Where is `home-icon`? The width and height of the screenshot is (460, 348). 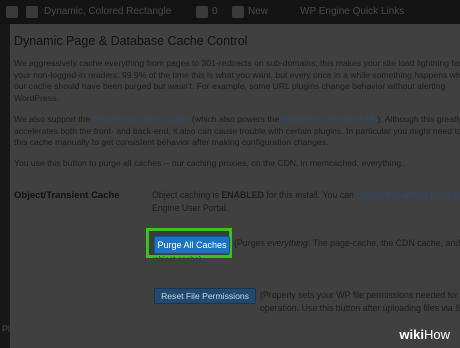 home-icon is located at coordinates (32, 12).